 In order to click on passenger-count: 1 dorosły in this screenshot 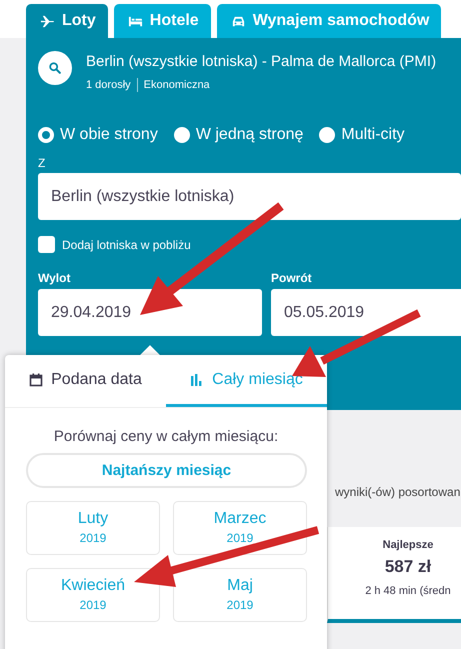, I will do `click(108, 85)`.